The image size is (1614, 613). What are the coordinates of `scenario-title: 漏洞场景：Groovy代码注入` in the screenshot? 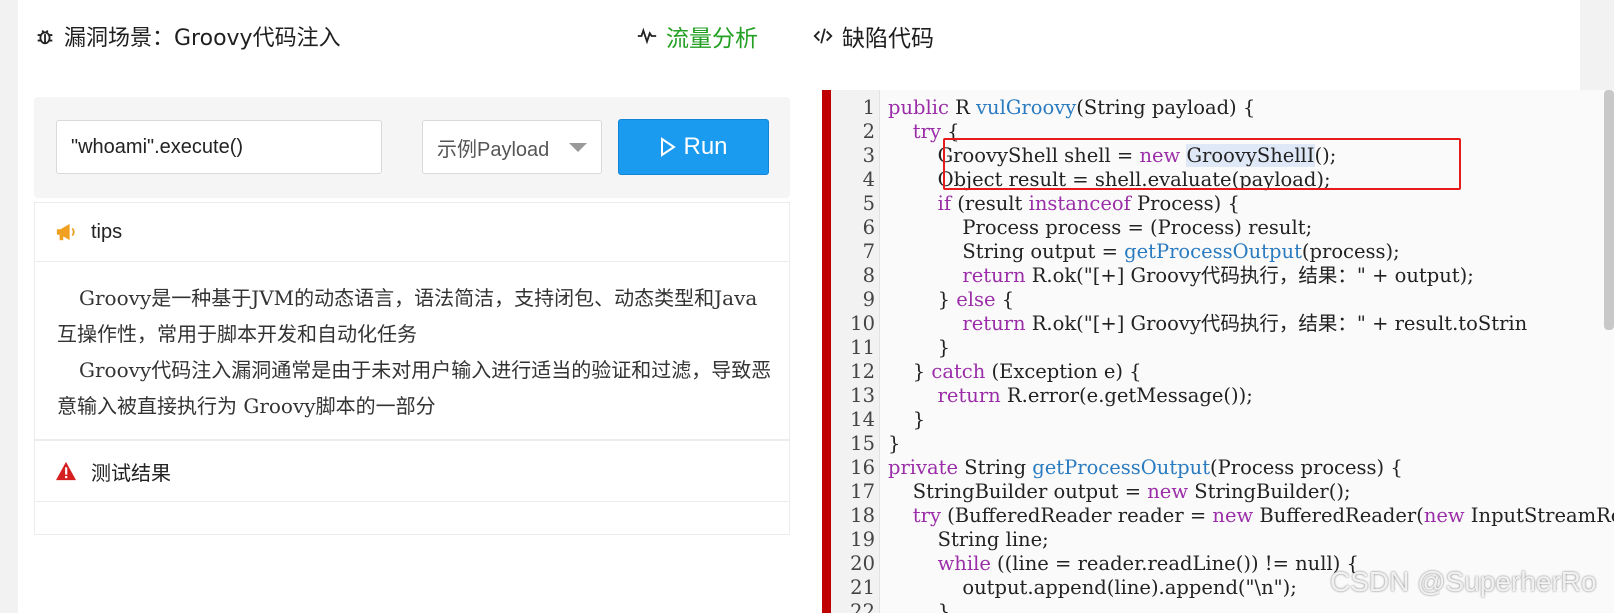 It's located at (187, 36).